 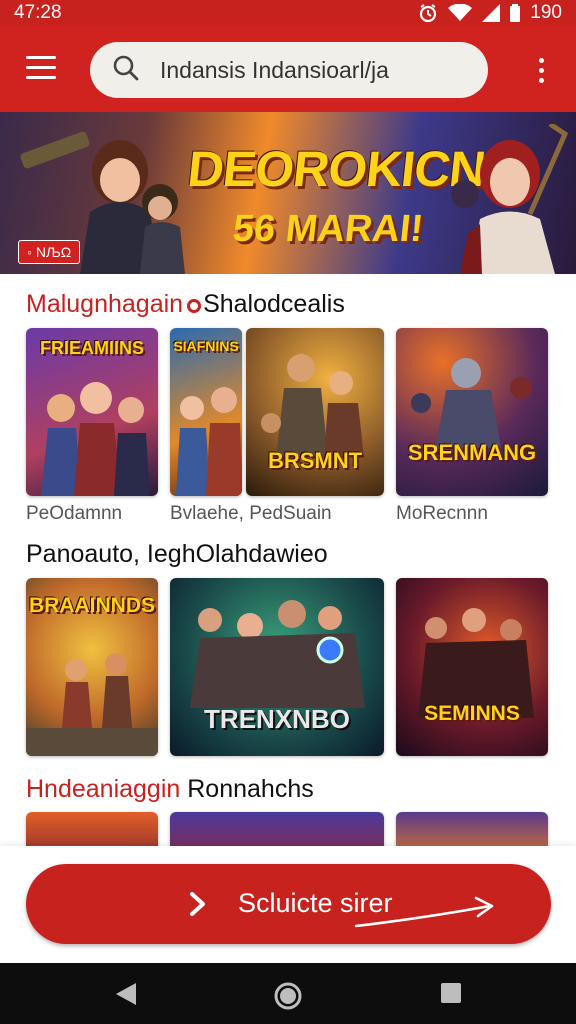 What do you see at coordinates (126, 70) in the screenshot?
I see `search-icon` at bounding box center [126, 70].